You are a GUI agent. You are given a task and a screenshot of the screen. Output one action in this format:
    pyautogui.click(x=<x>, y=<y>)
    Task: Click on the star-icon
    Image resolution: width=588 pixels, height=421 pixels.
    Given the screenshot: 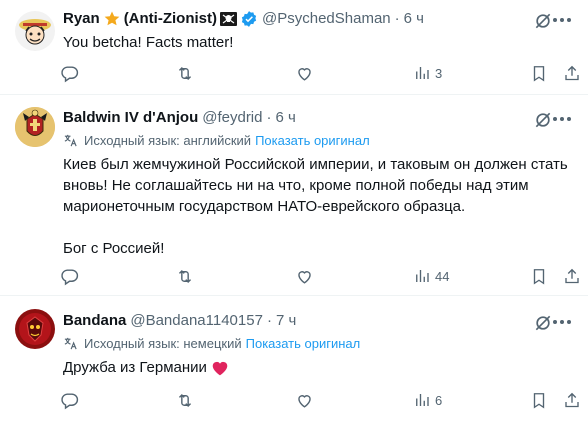 What is the action you would take?
    pyautogui.click(x=112, y=19)
    